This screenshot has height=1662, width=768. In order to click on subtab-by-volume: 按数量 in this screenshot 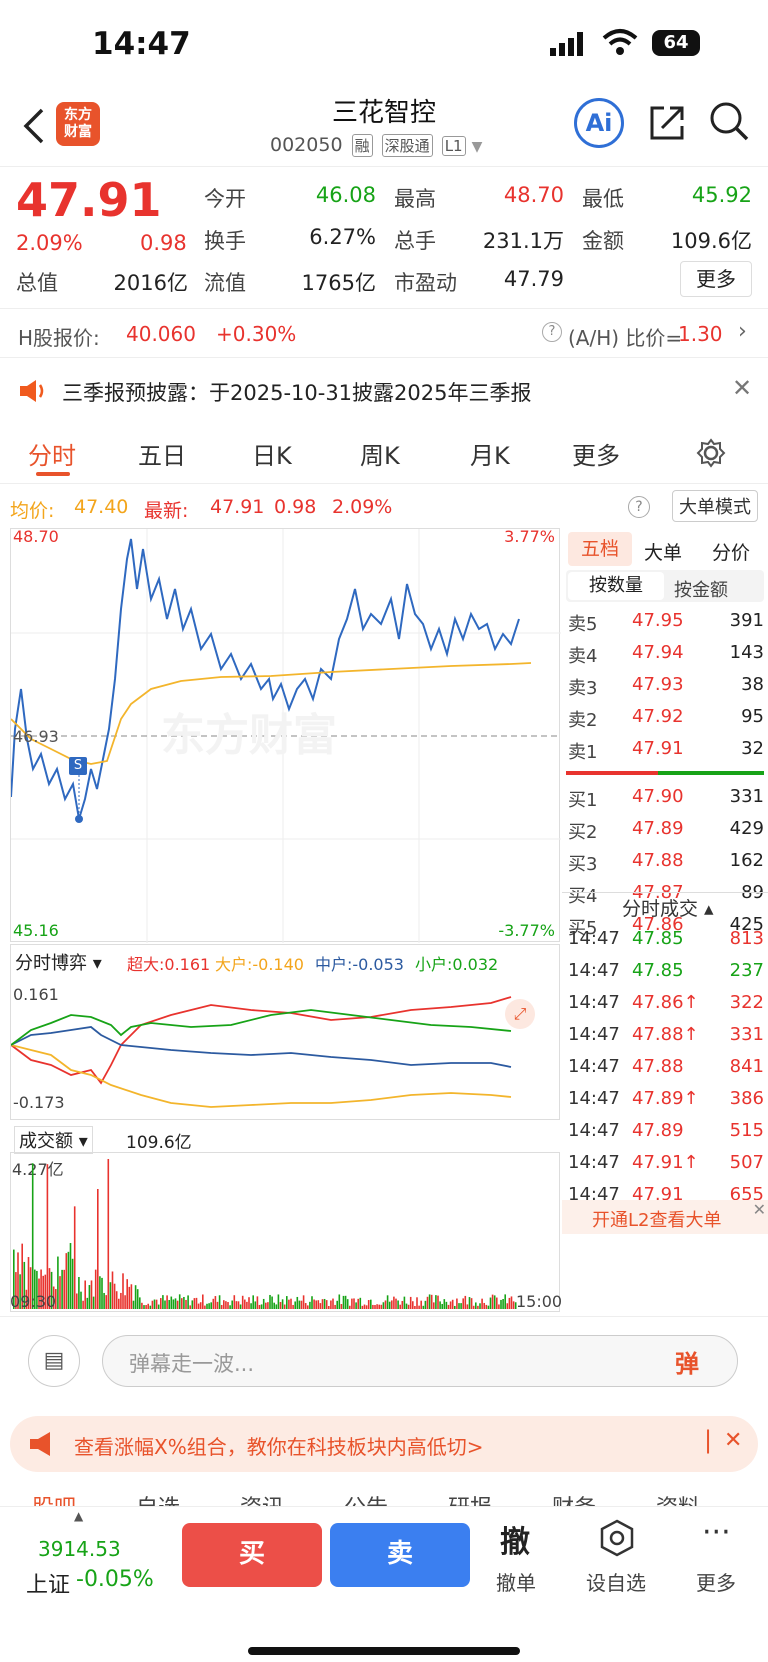, I will do `click(616, 586)`.